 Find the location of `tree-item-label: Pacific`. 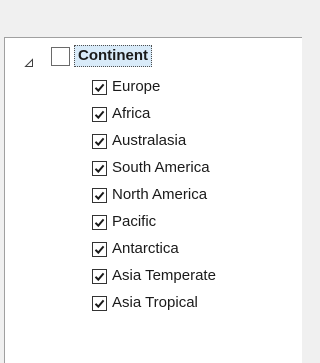

tree-item-label: Pacific is located at coordinates (134, 221).